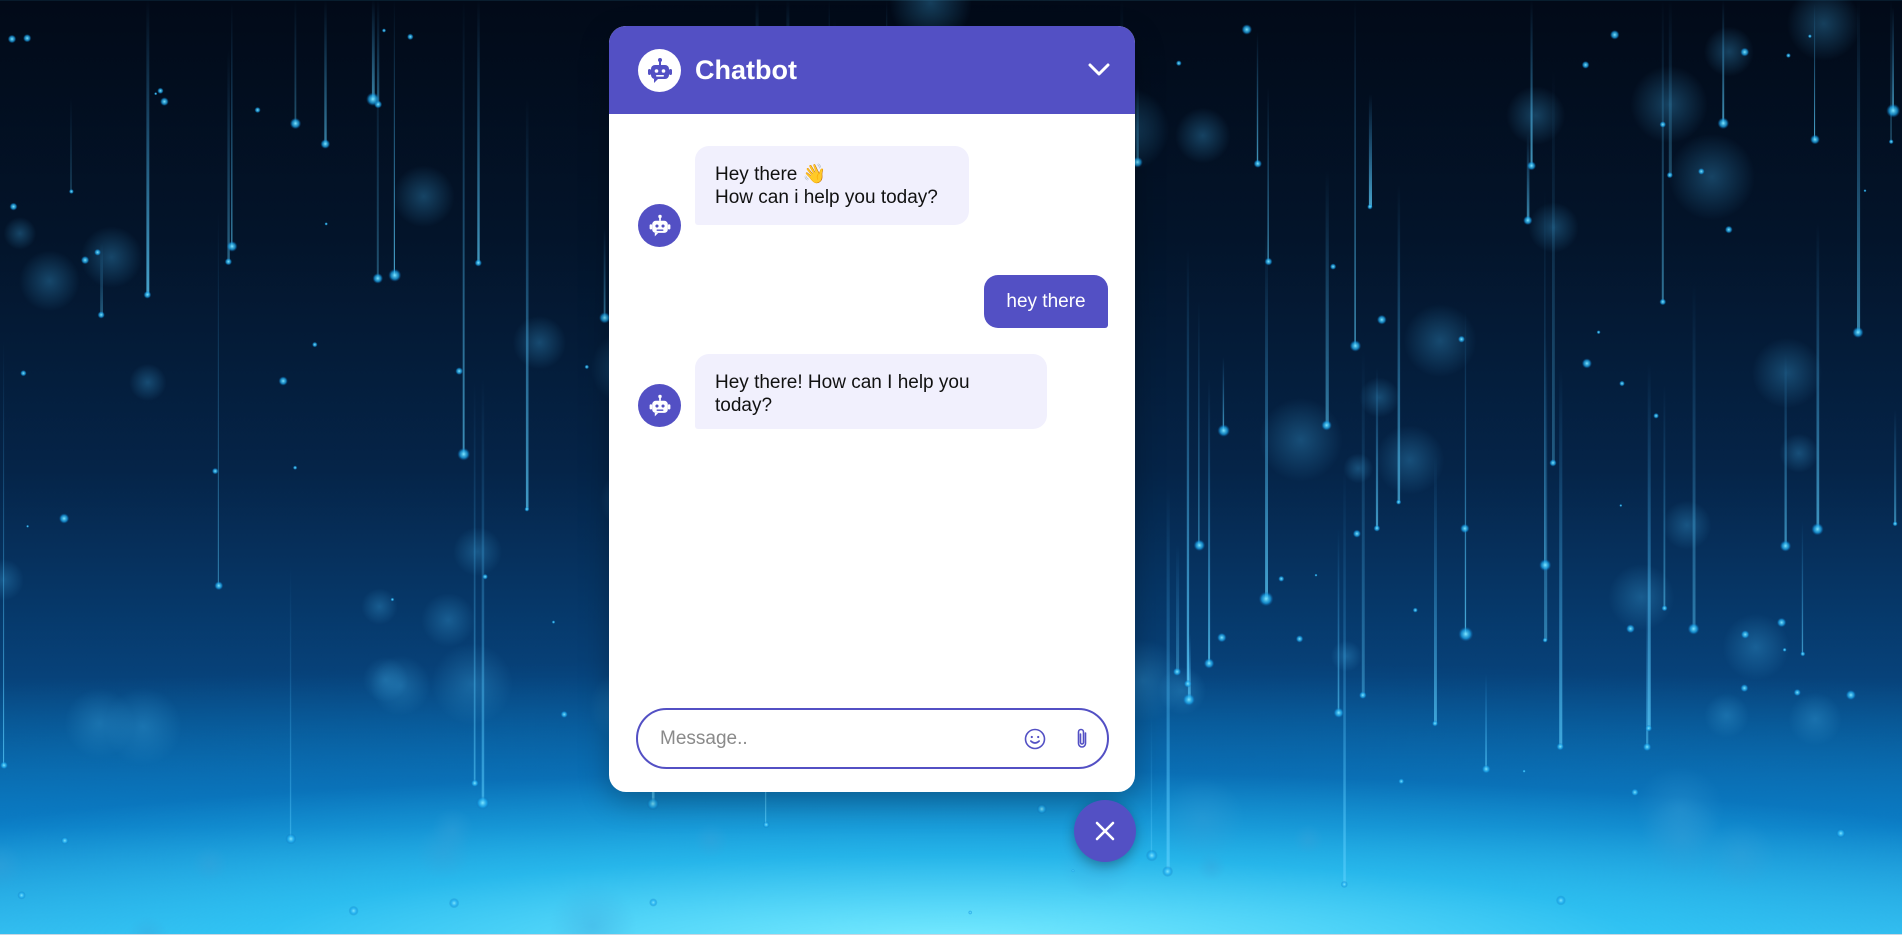 The height and width of the screenshot is (940, 1902). Describe the element at coordinates (830, 739) in the screenshot. I see `message-input` at that location.